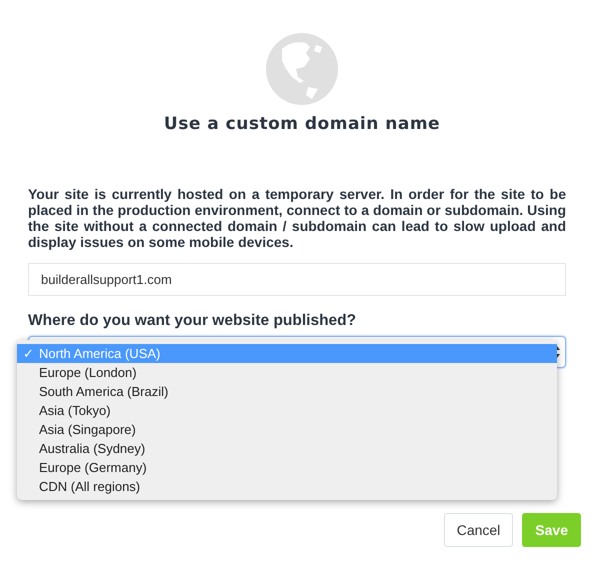 The height and width of the screenshot is (565, 594). Describe the element at coordinates (297, 218) in the screenshot. I see `description-text: Your site is currently hosted on a temporary server. In order for the site to be placed in the production environment, connect to a domain or subdomain. Using the site without a connected domain / subdomain can lead to slow upload and display issues on some mobile devices.` at that location.